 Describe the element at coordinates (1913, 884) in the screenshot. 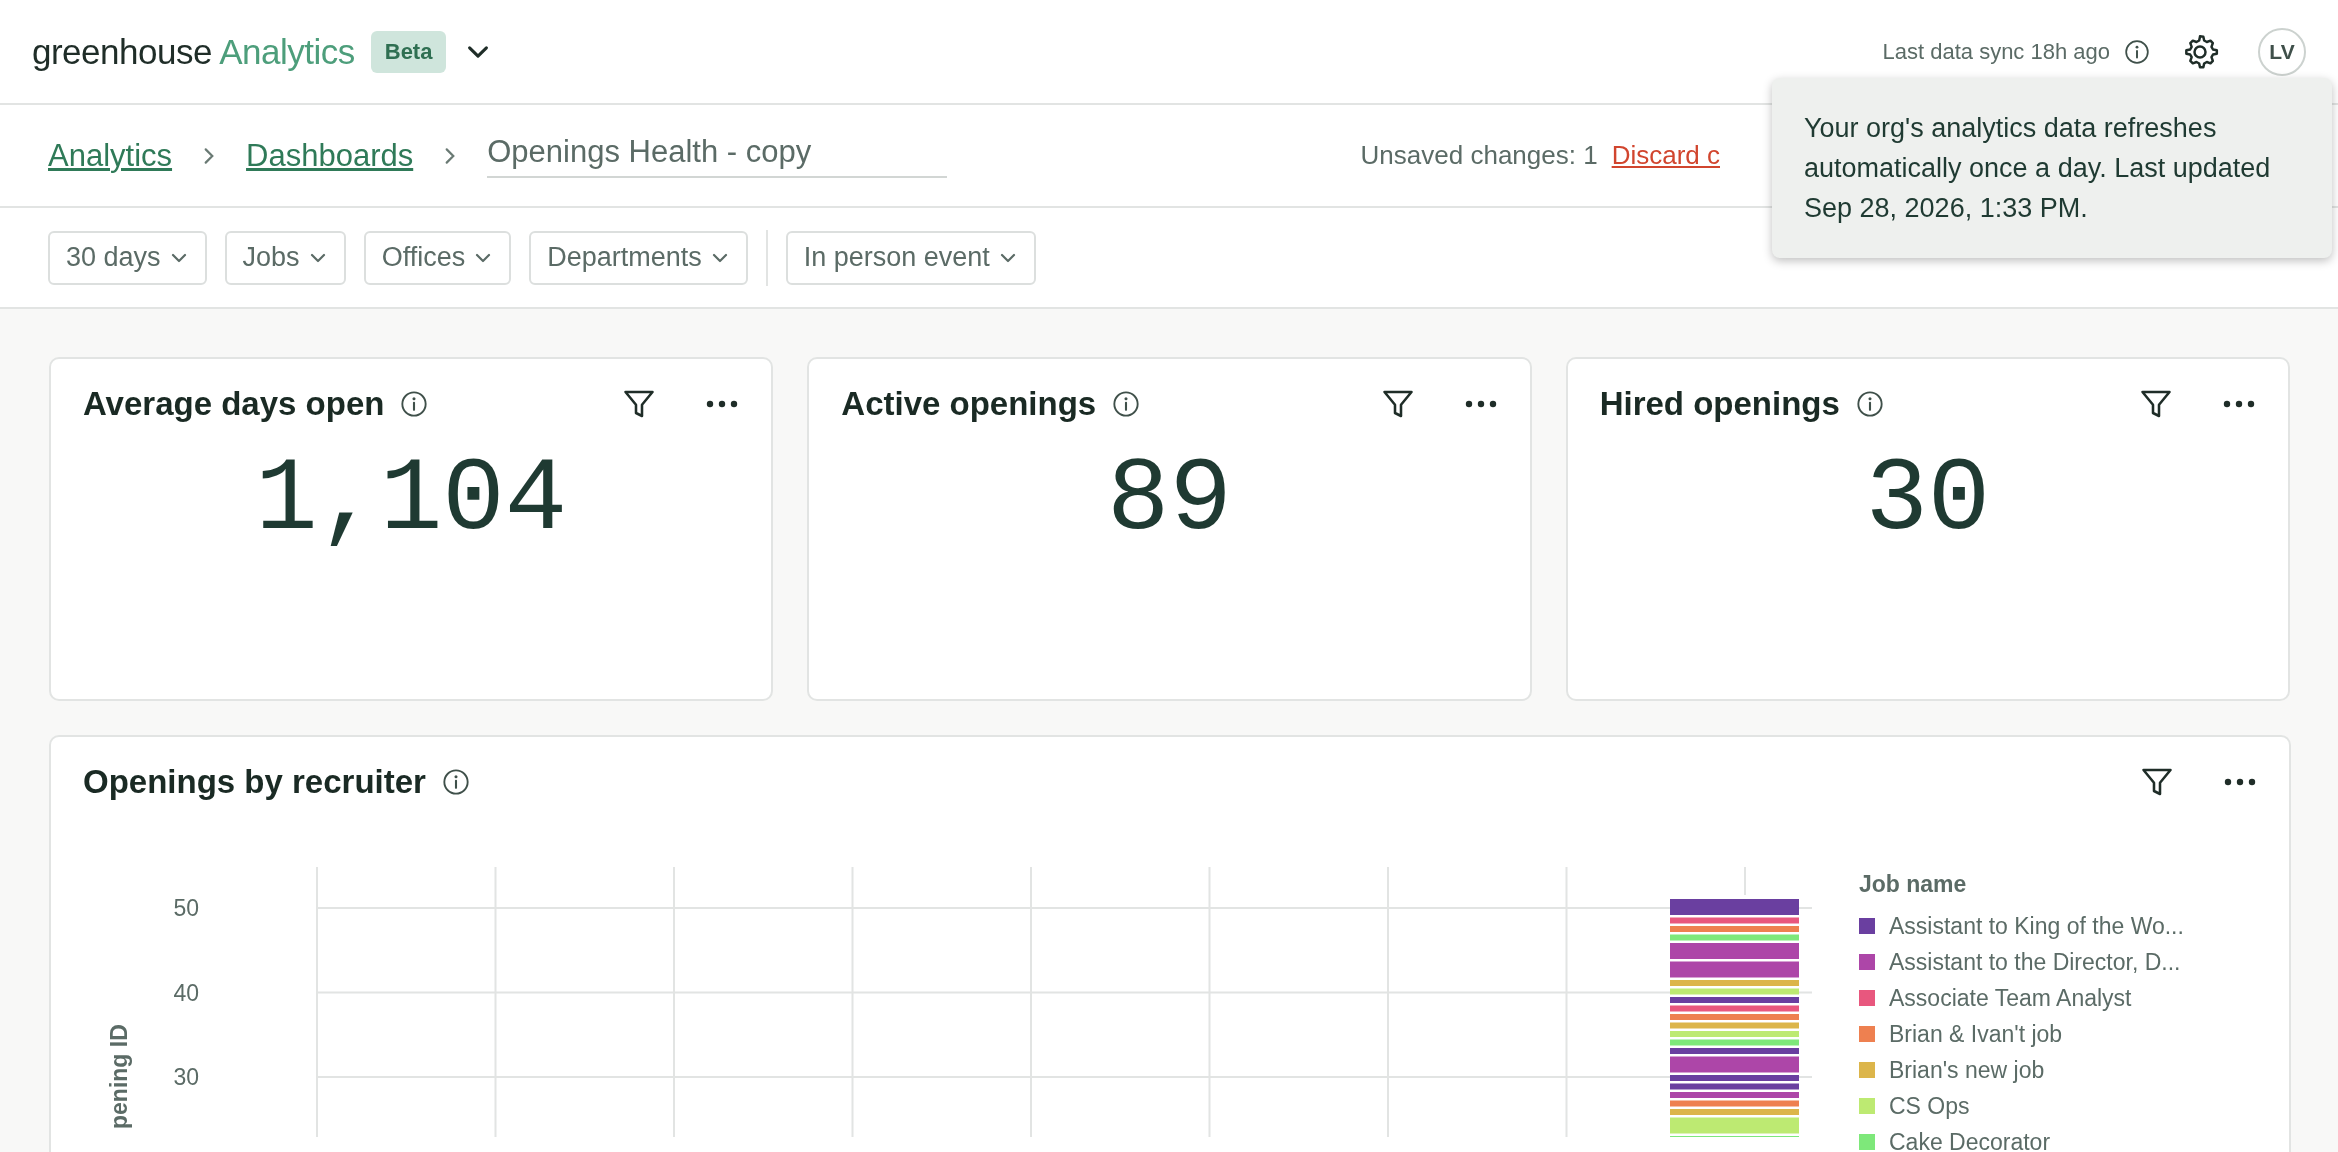

I see `legend-title: Job name` at that location.